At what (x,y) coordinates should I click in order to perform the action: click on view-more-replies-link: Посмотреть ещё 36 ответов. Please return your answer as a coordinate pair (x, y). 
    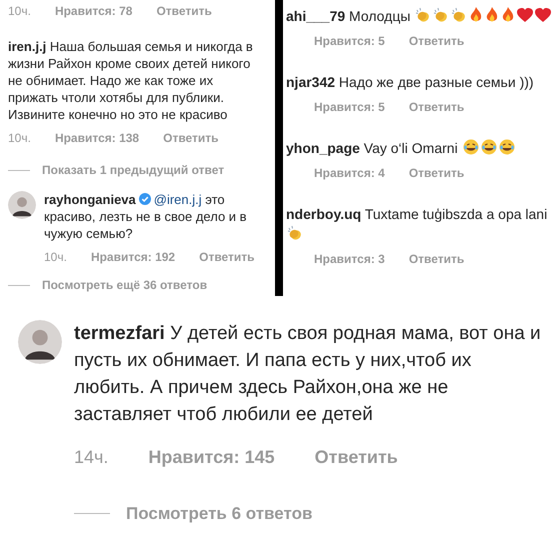
    Looking at the image, I should click on (125, 285).